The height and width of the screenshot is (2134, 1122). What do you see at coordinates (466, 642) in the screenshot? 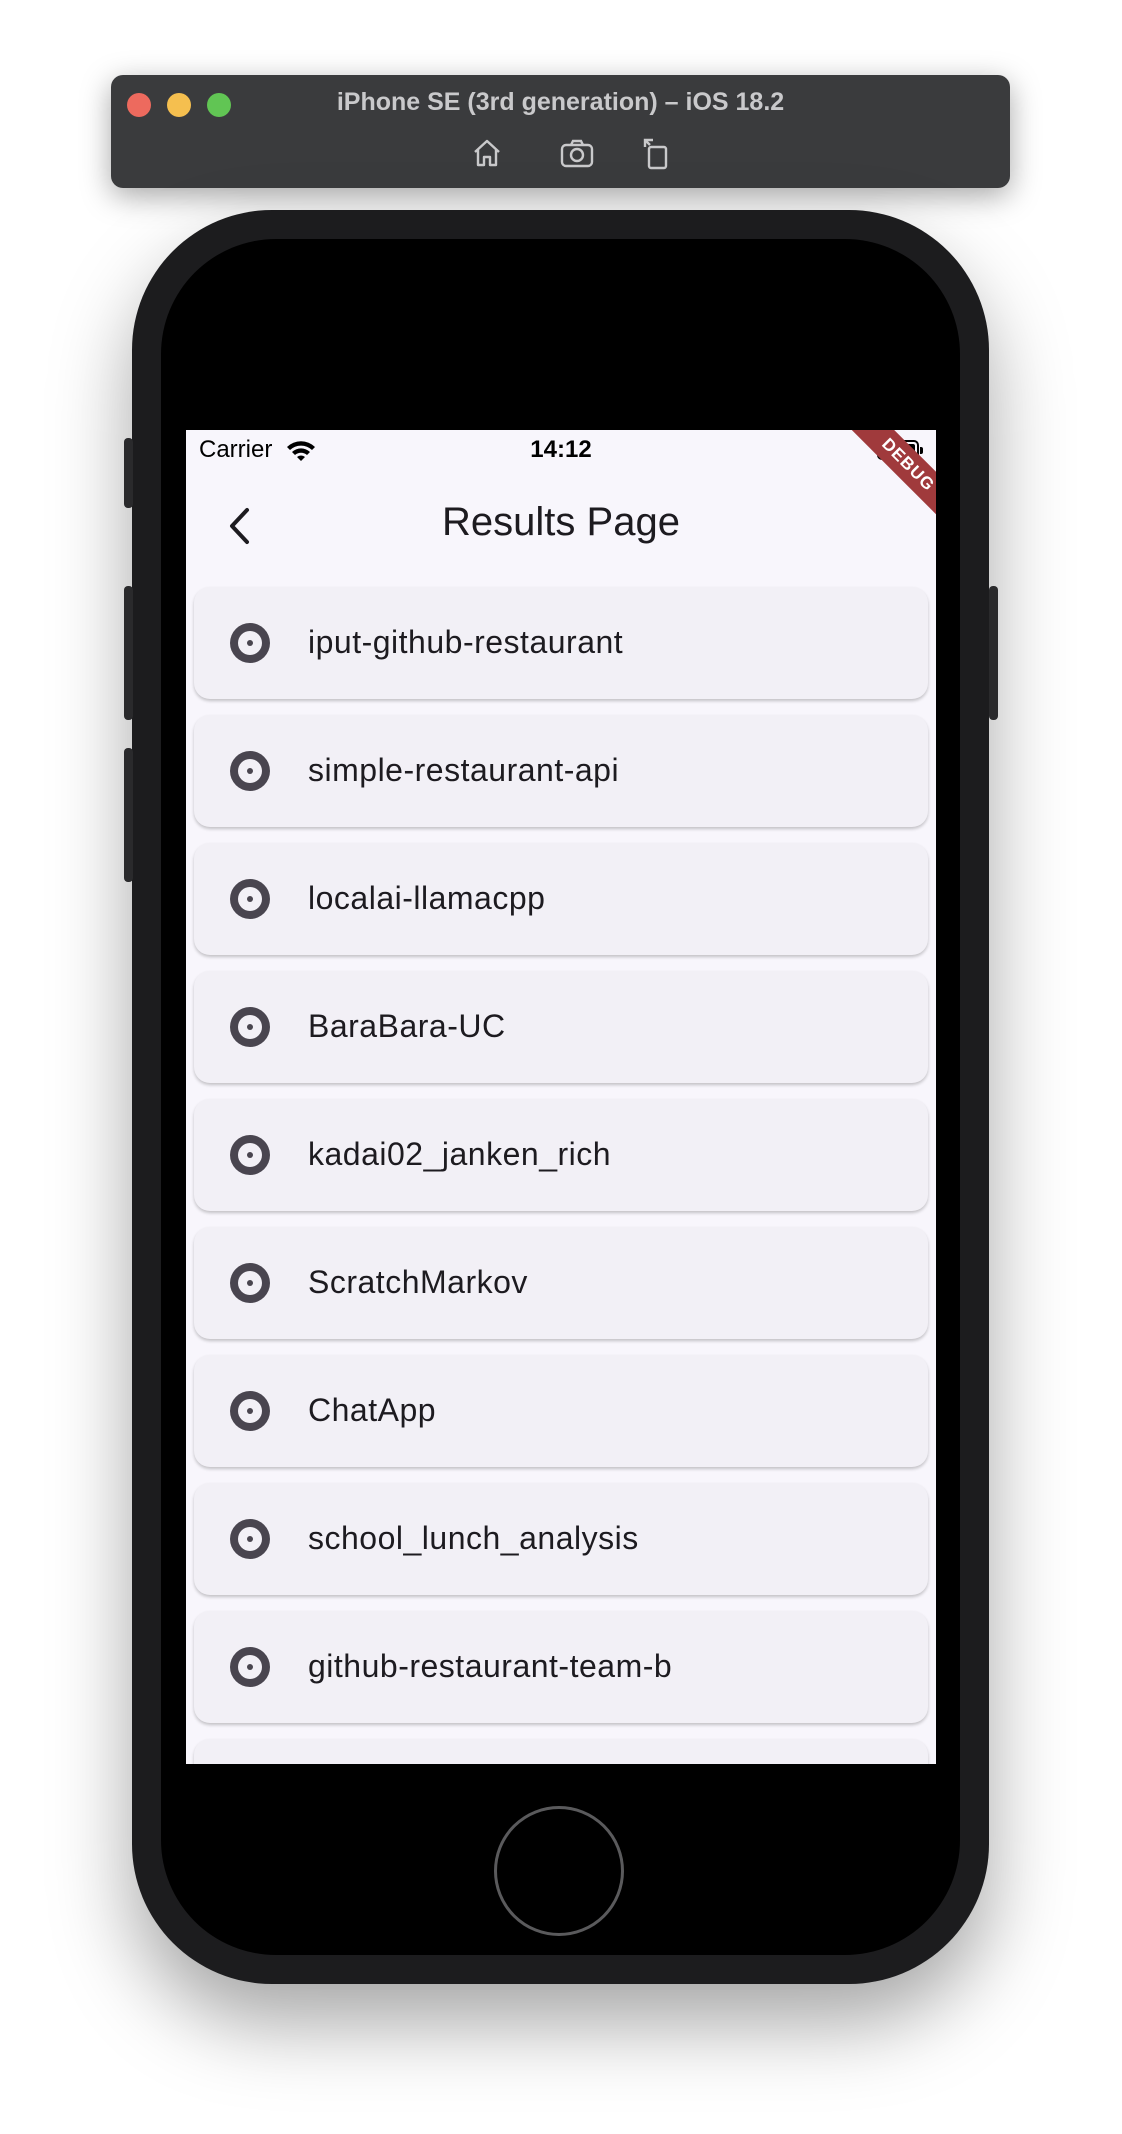
I see `list-item-label: iput-github-restaurant` at bounding box center [466, 642].